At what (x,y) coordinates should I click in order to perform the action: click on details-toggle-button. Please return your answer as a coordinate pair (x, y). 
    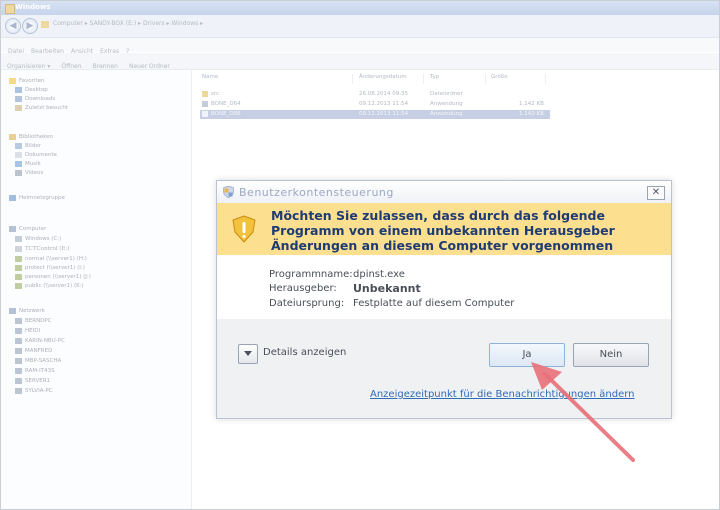
    Looking at the image, I should click on (248, 354).